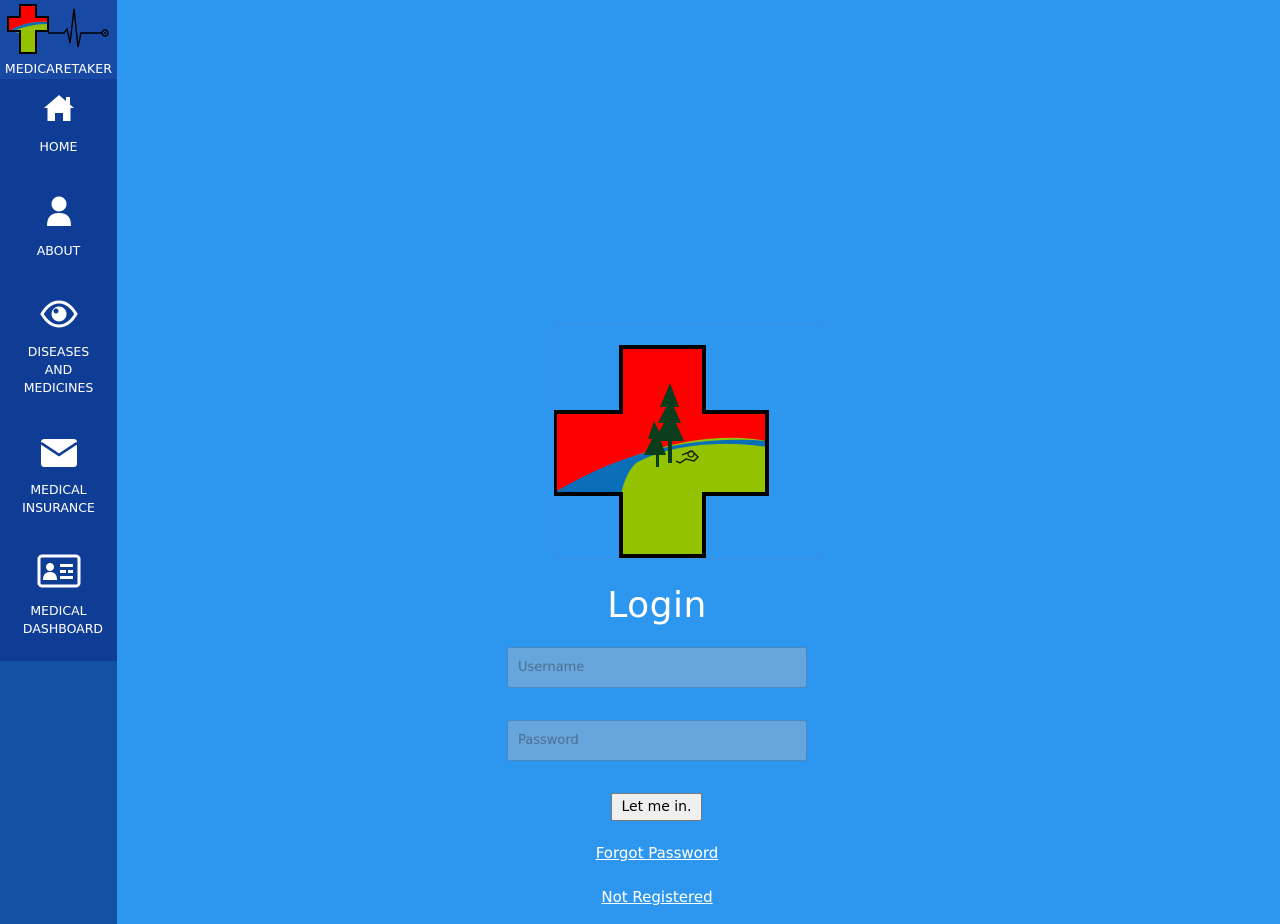 The width and height of the screenshot is (1280, 924). I want to click on home-icon, so click(58, 108).